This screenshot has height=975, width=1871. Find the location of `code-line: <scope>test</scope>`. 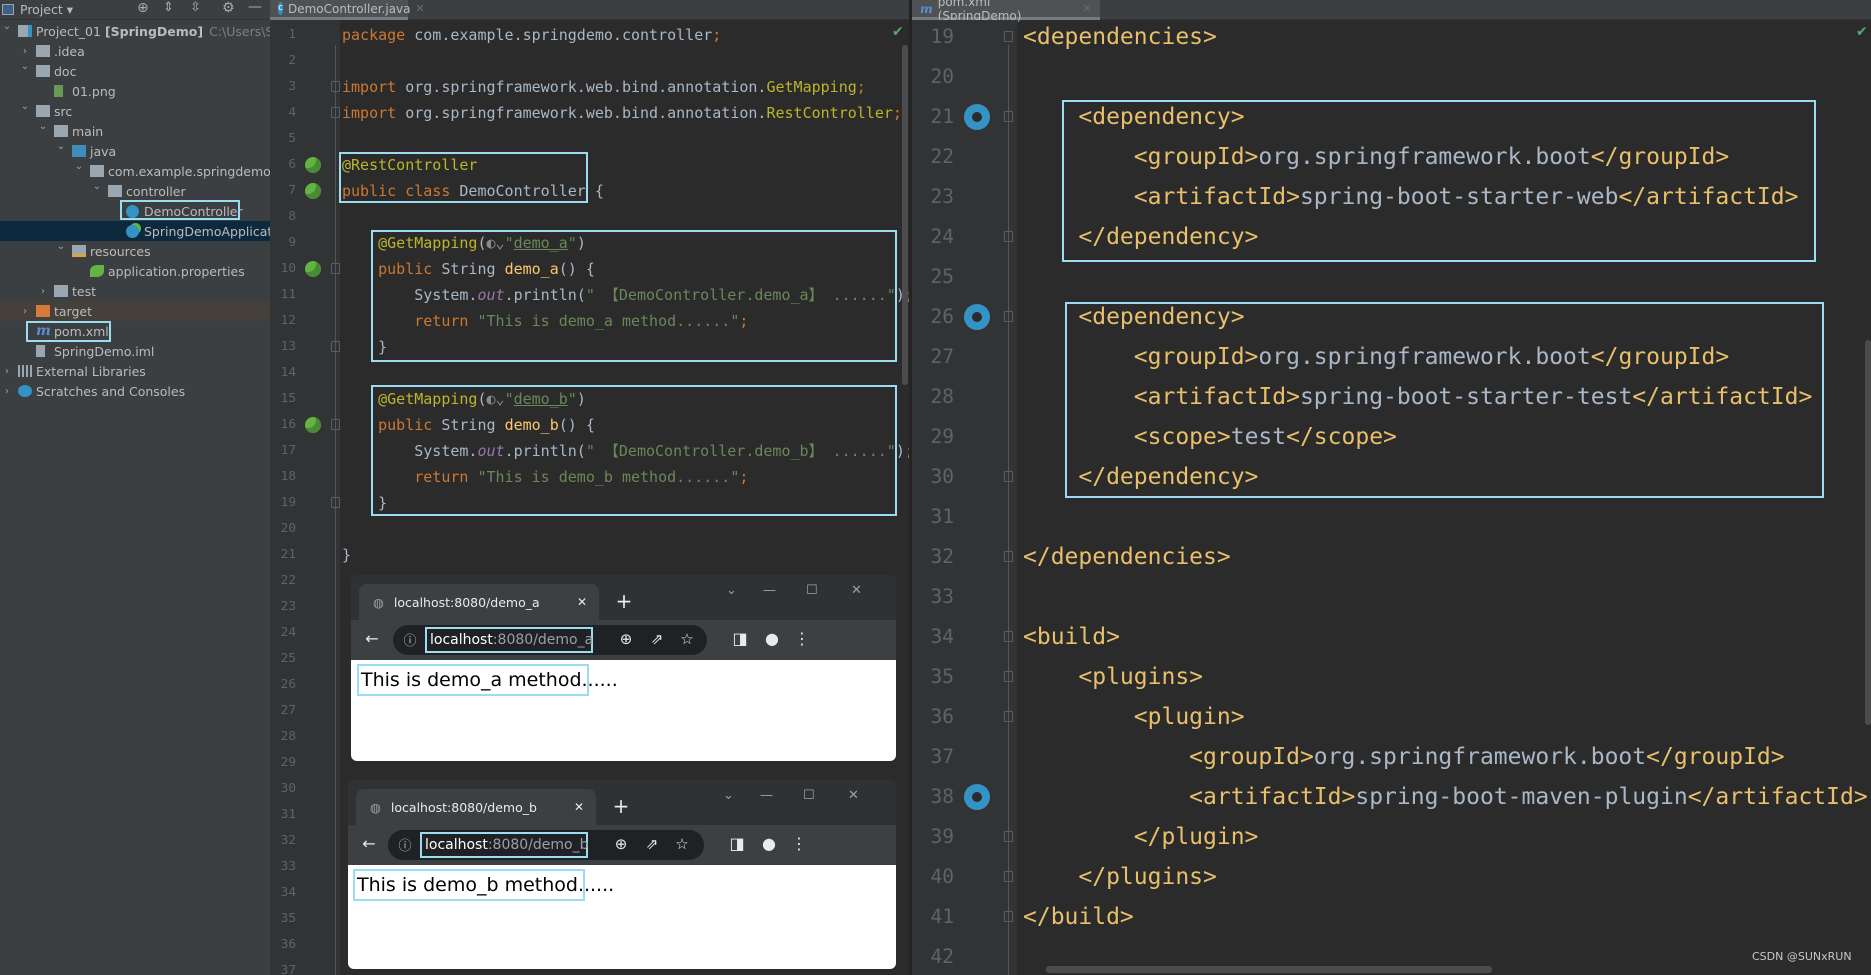

code-line: <scope>test</scope> is located at coordinates (1210, 437).